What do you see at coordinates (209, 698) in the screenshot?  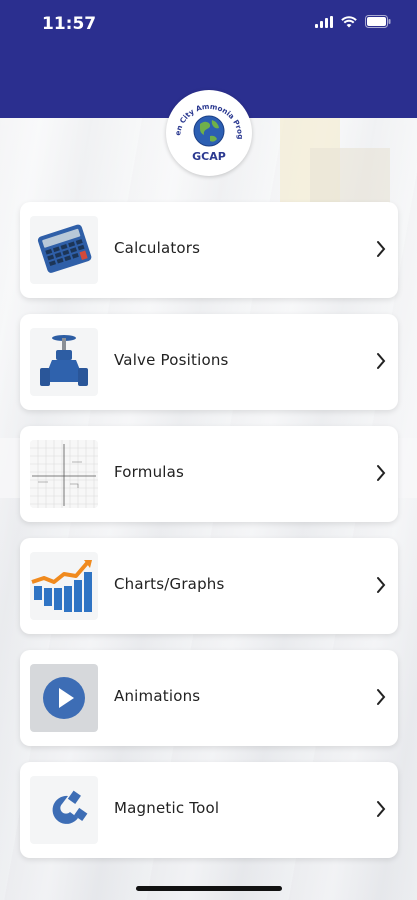 I see `menu-item-animations: Animations` at bounding box center [209, 698].